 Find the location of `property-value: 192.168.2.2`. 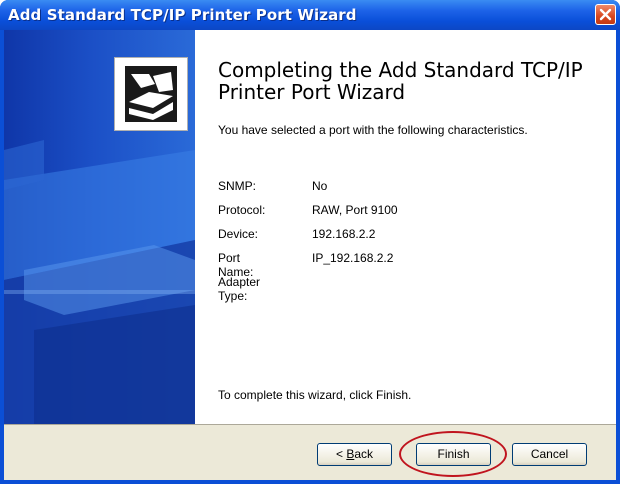

property-value: 192.168.2.2 is located at coordinates (344, 234).